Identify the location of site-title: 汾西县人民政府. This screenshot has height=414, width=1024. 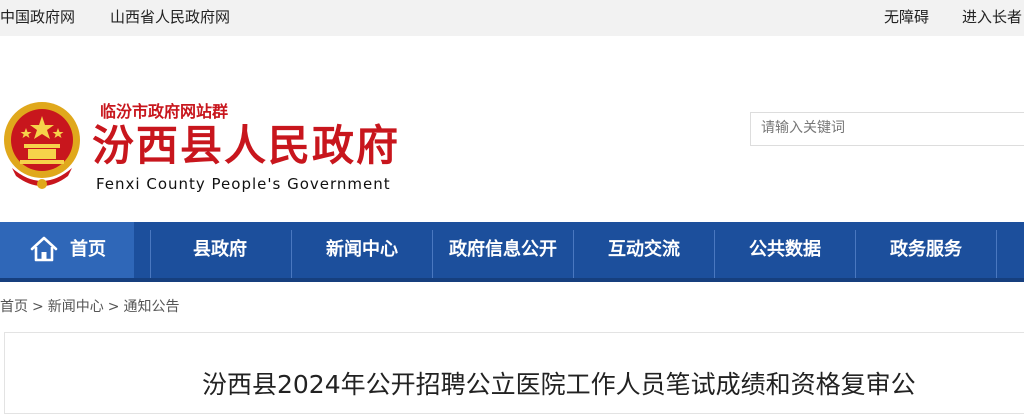
(246, 145).